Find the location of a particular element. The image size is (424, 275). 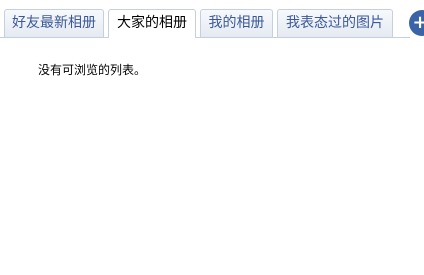

tab-my-albums: 我的相册 is located at coordinates (236, 23).